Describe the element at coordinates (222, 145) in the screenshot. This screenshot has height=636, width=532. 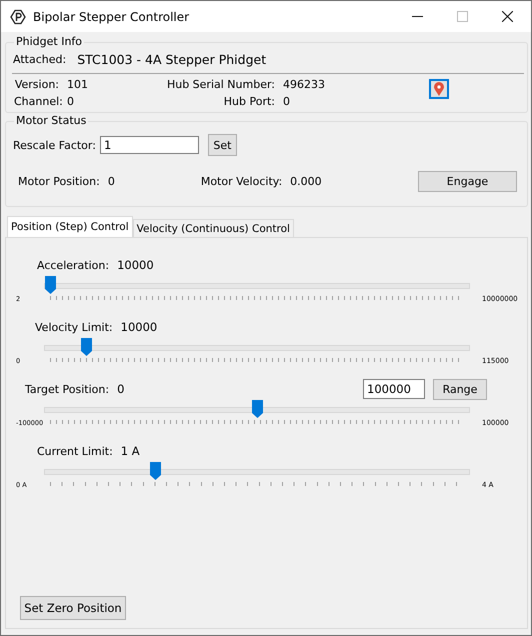
I see `set-button: Set` at that location.